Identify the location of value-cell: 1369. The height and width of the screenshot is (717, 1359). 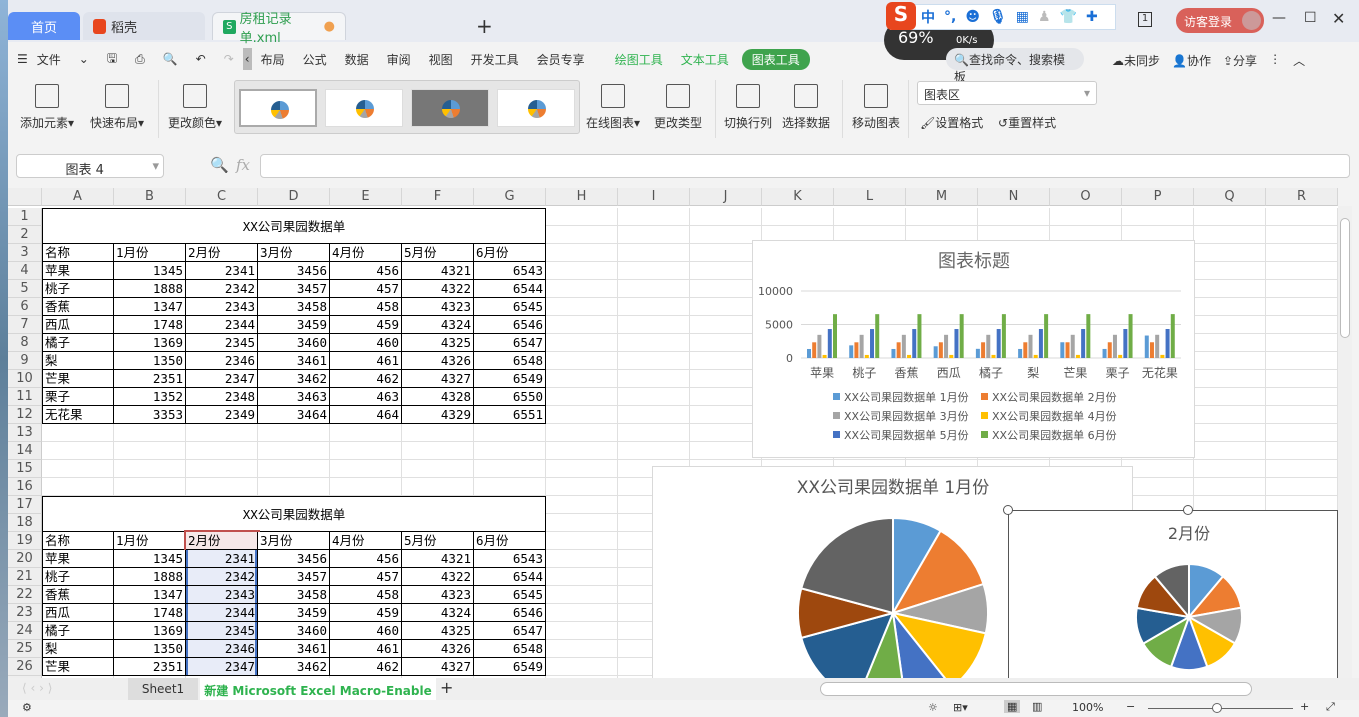
(150, 631).